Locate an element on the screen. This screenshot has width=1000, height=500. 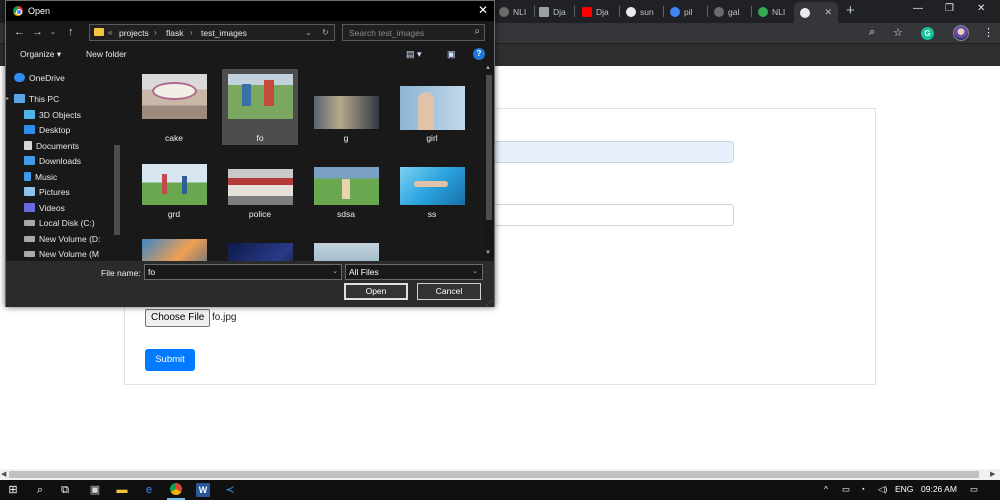
chrome-icon is located at coordinates (176, 491).